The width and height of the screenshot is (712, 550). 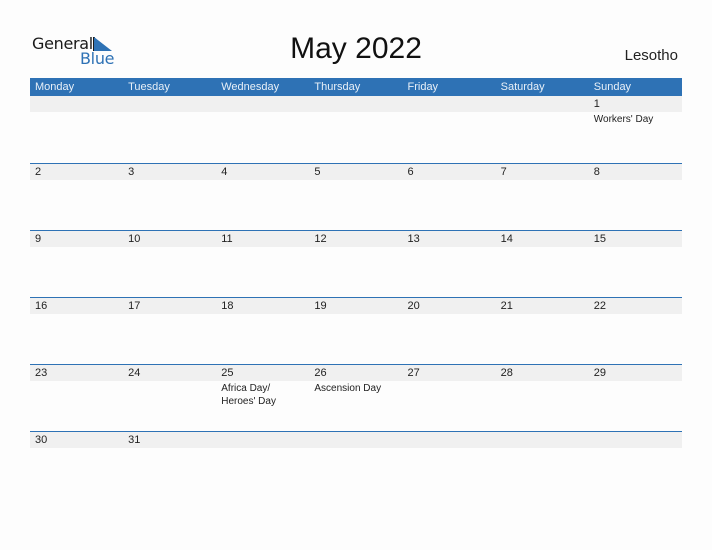 What do you see at coordinates (449, 239) in the screenshot?
I see `day-cell: 13` at bounding box center [449, 239].